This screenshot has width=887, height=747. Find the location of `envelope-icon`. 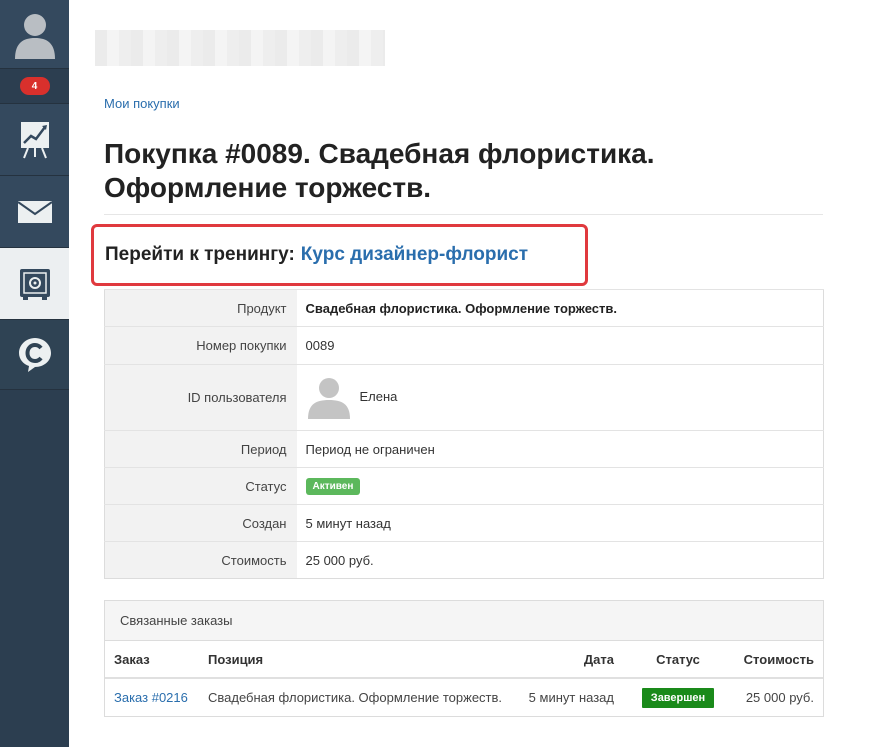

envelope-icon is located at coordinates (34, 211).